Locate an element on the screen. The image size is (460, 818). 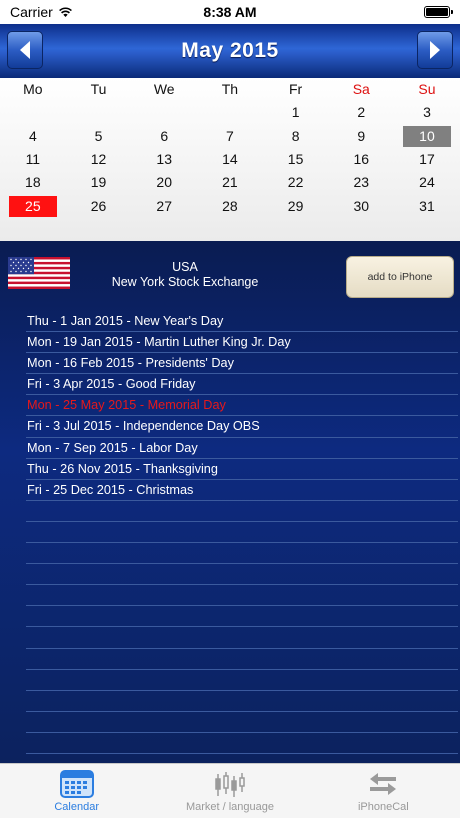
day-cell: 18 is located at coordinates (33, 182).